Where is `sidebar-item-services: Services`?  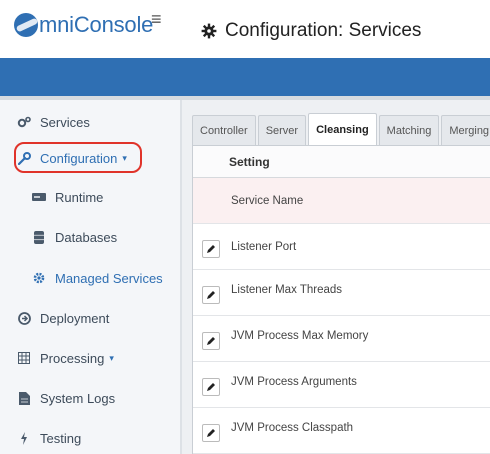
sidebar-item-services: Services is located at coordinates (90, 122).